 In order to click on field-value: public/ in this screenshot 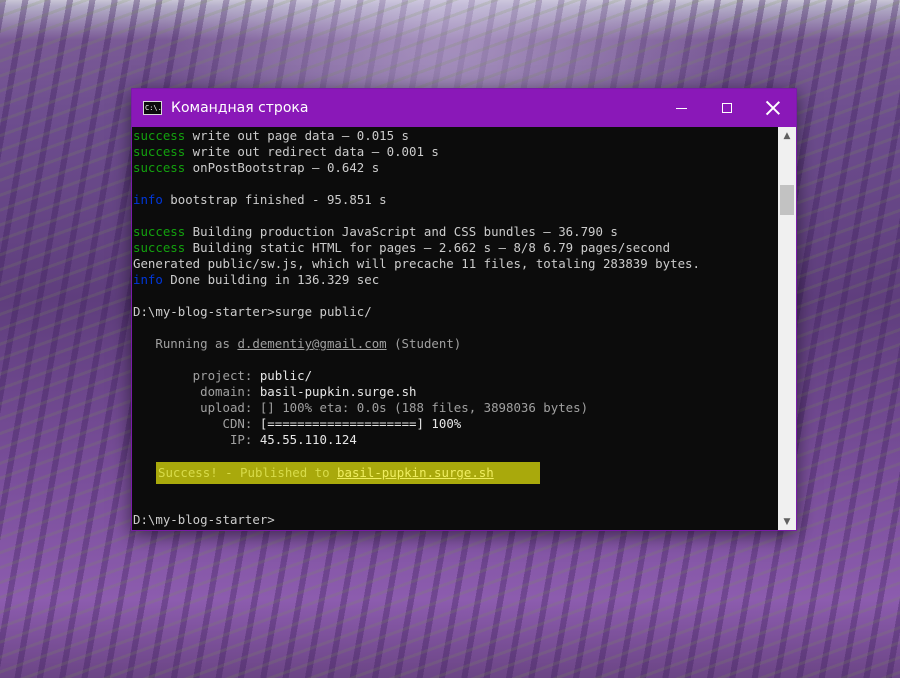, I will do `click(286, 375)`.